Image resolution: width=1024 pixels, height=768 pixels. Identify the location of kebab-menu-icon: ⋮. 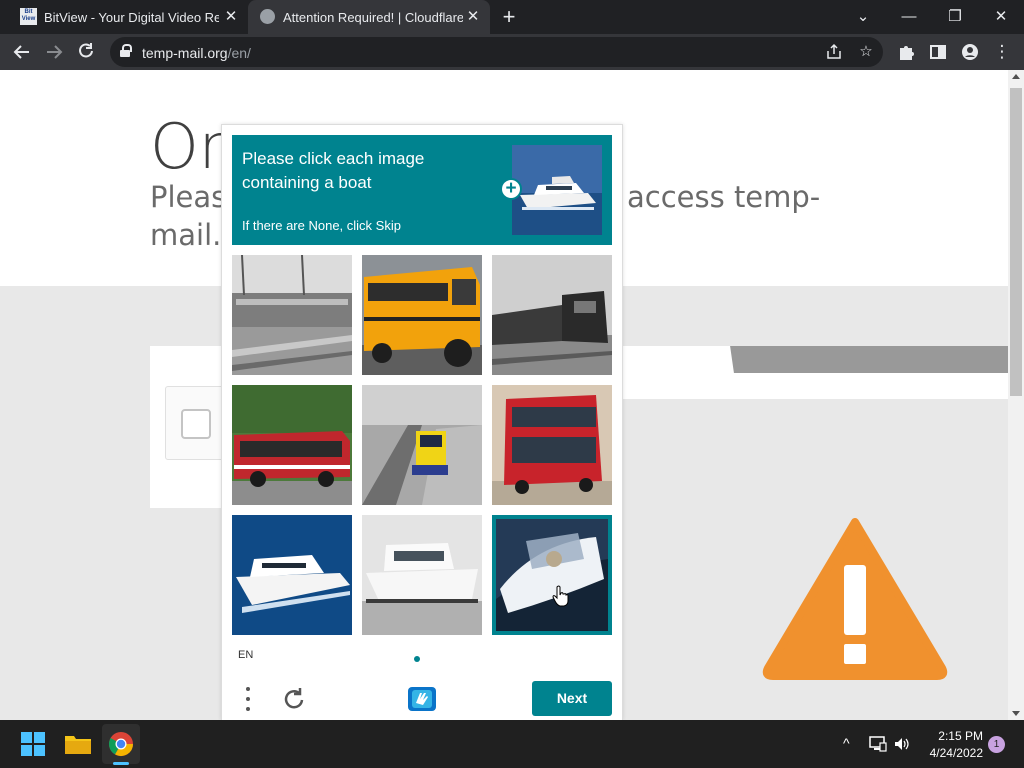
(1002, 52).